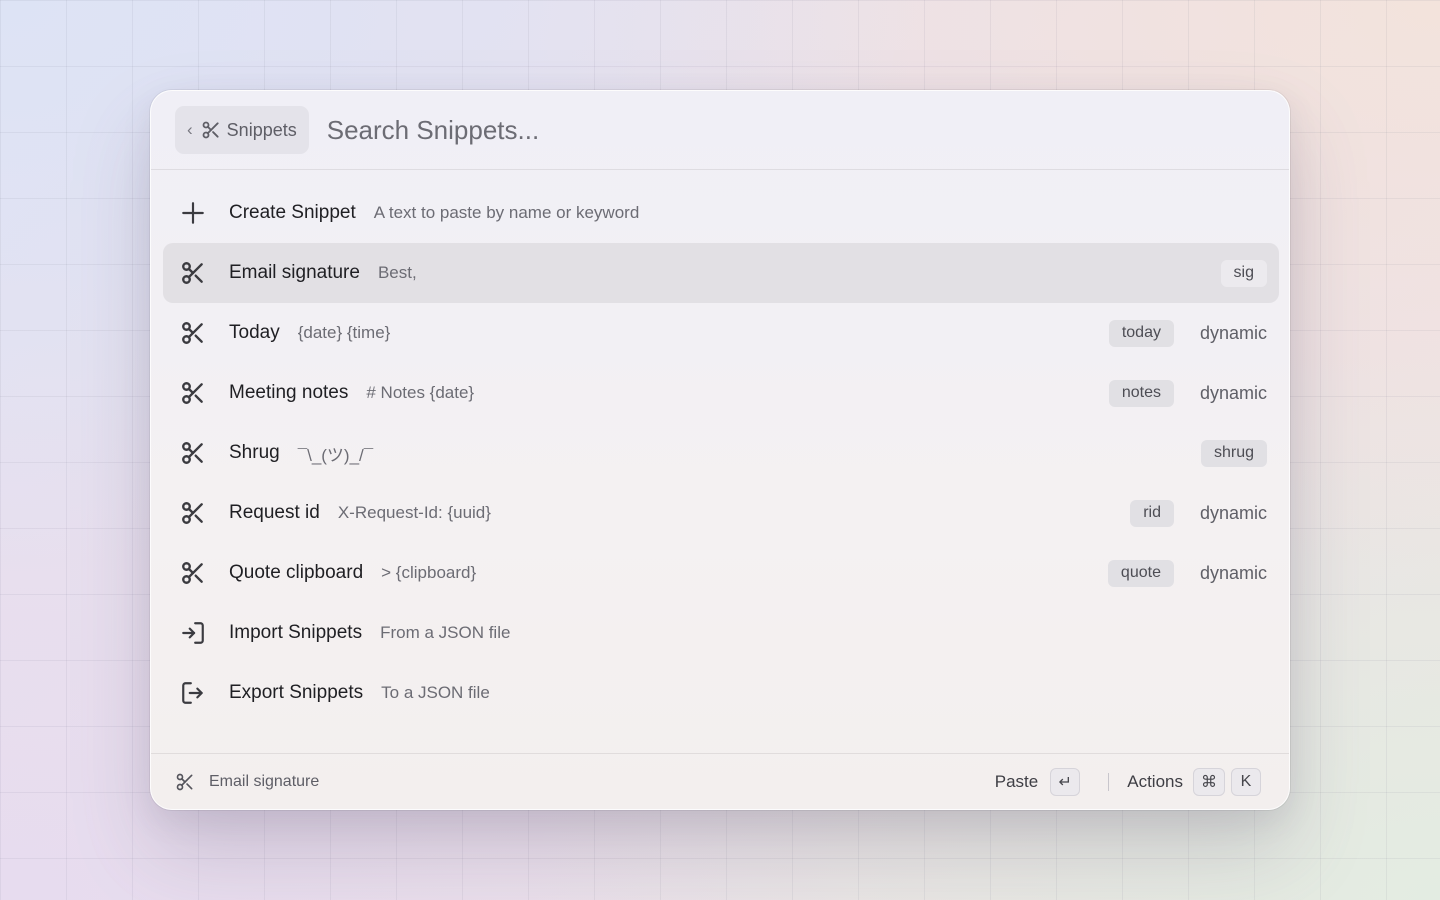 Image resolution: width=1440 pixels, height=900 pixels. What do you see at coordinates (294, 272) in the screenshot?
I see `item-title: Email signature` at bounding box center [294, 272].